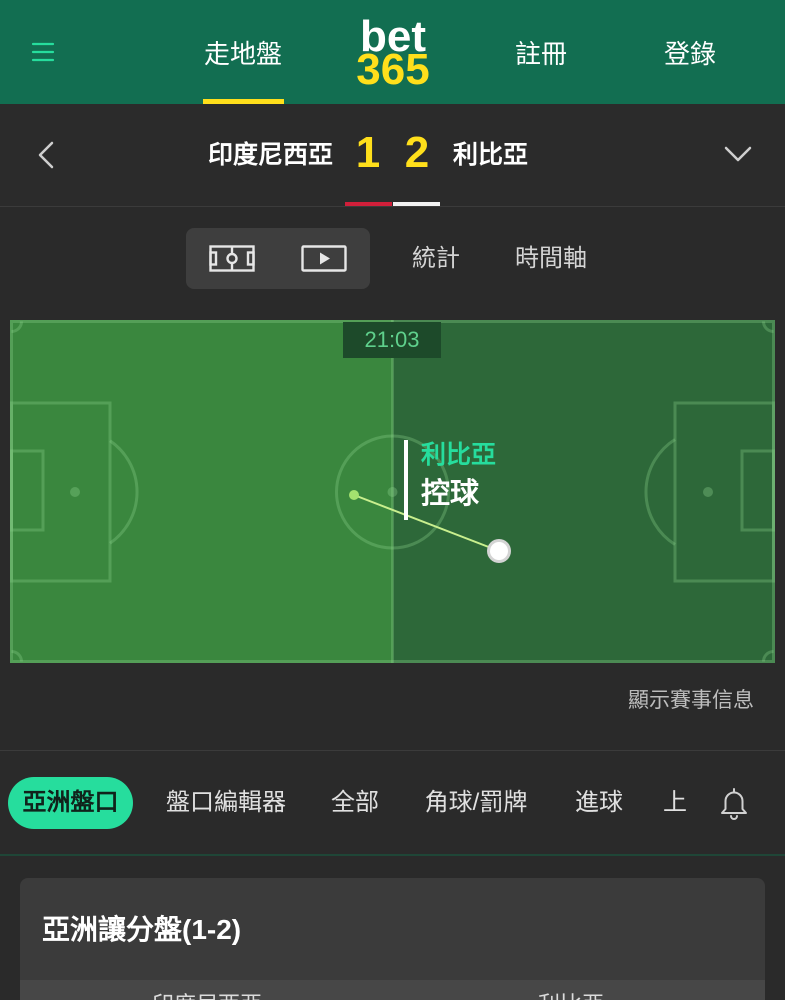 The height and width of the screenshot is (1000, 785). I want to click on market-tab-asian-lines: 亞洲盤口, so click(70, 803).